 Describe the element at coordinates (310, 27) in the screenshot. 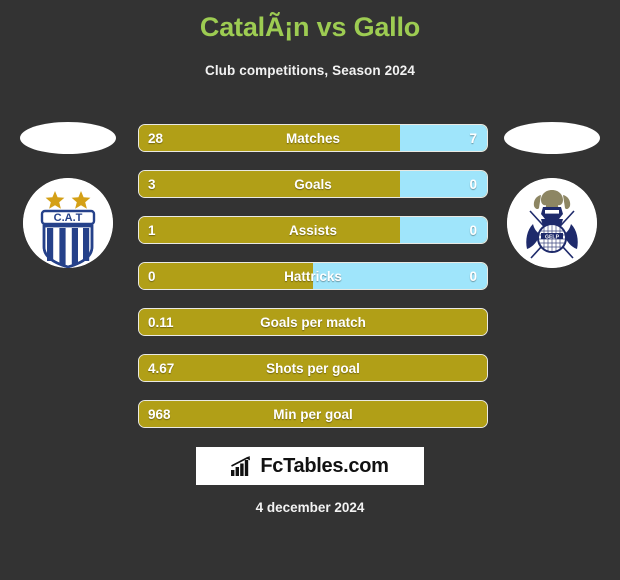

I see `page-title: CatalÃ¡n vs Gallo` at that location.